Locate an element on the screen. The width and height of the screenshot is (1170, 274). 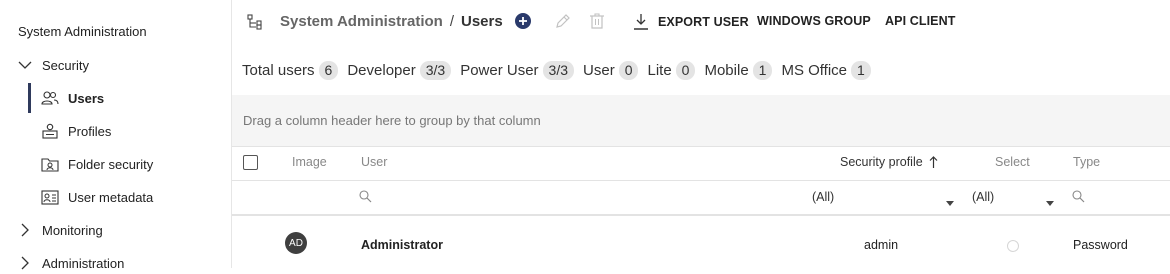
breadcrumb: System Administration / Users is located at coordinates (391, 21).